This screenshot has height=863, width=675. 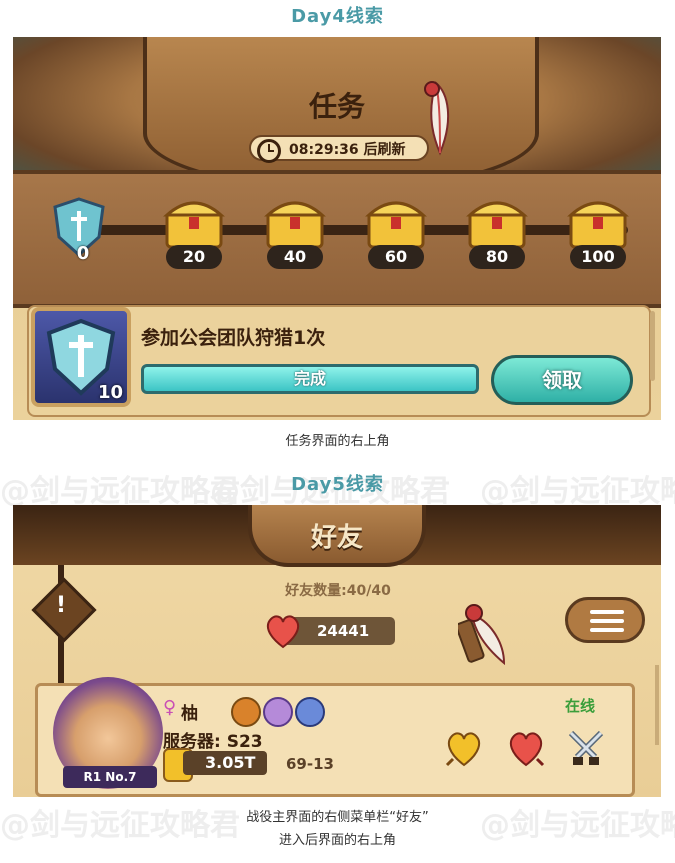 I want to click on claim-button: 领取, so click(x=562, y=380).